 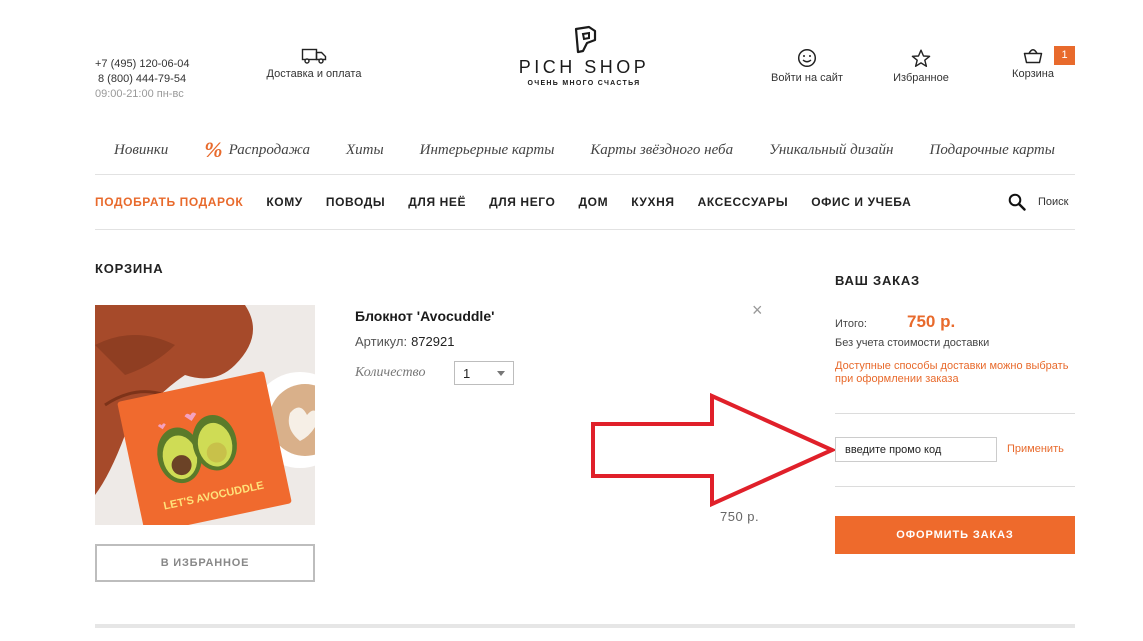 I want to click on shipping-disclaimer: Без учета стоимости доставки, so click(x=912, y=343).